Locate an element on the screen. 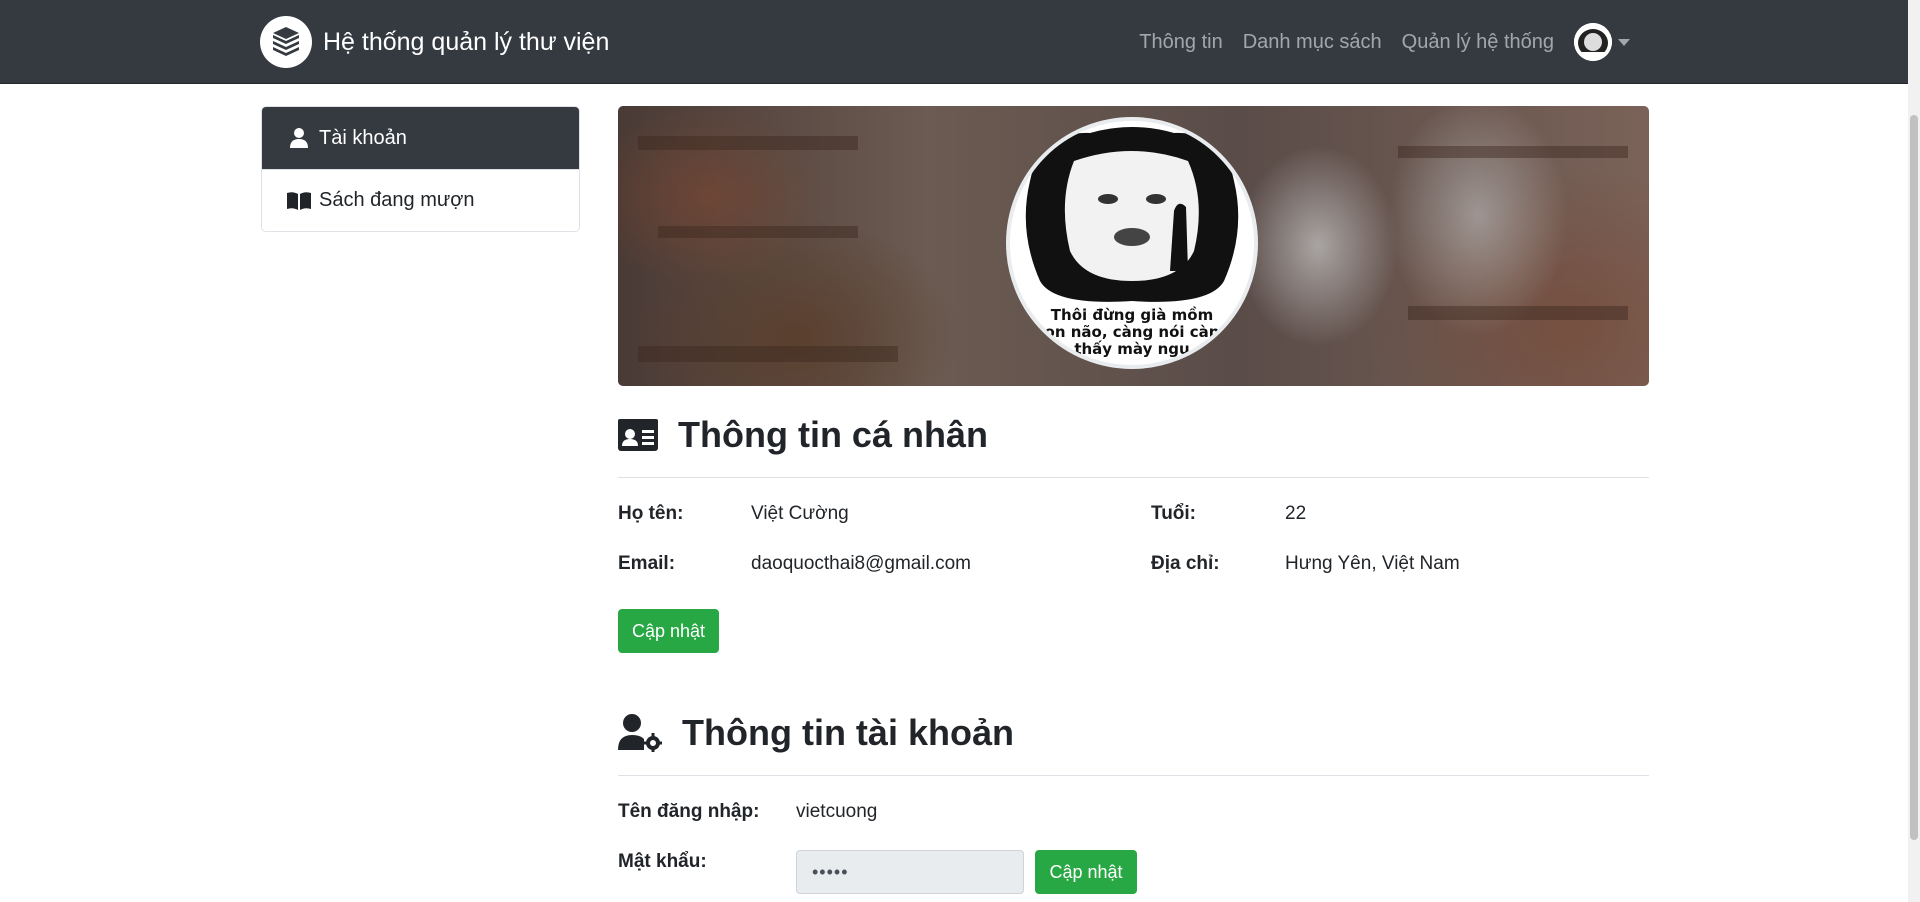 This screenshot has width=1920, height=902. name-value: Việt Cường is located at coordinates (800, 513).